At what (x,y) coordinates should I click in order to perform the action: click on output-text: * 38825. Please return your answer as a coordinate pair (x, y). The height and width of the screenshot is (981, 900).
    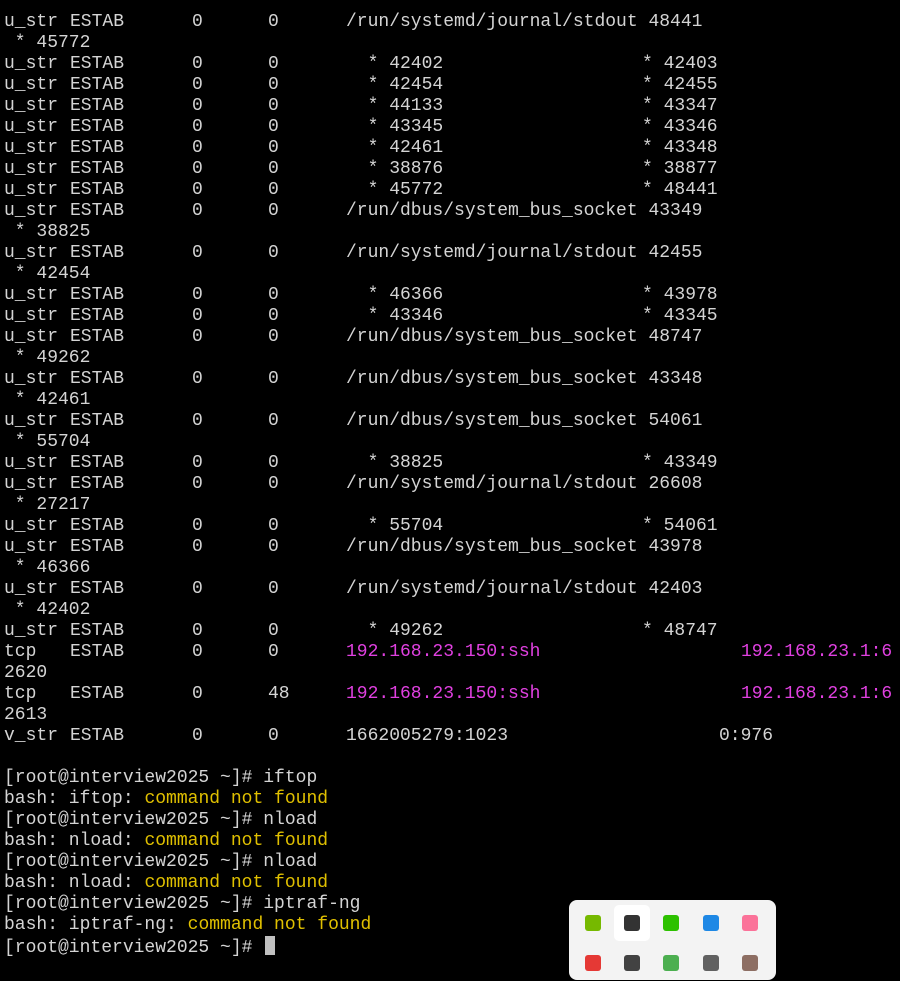
    Looking at the image, I should click on (47, 232).